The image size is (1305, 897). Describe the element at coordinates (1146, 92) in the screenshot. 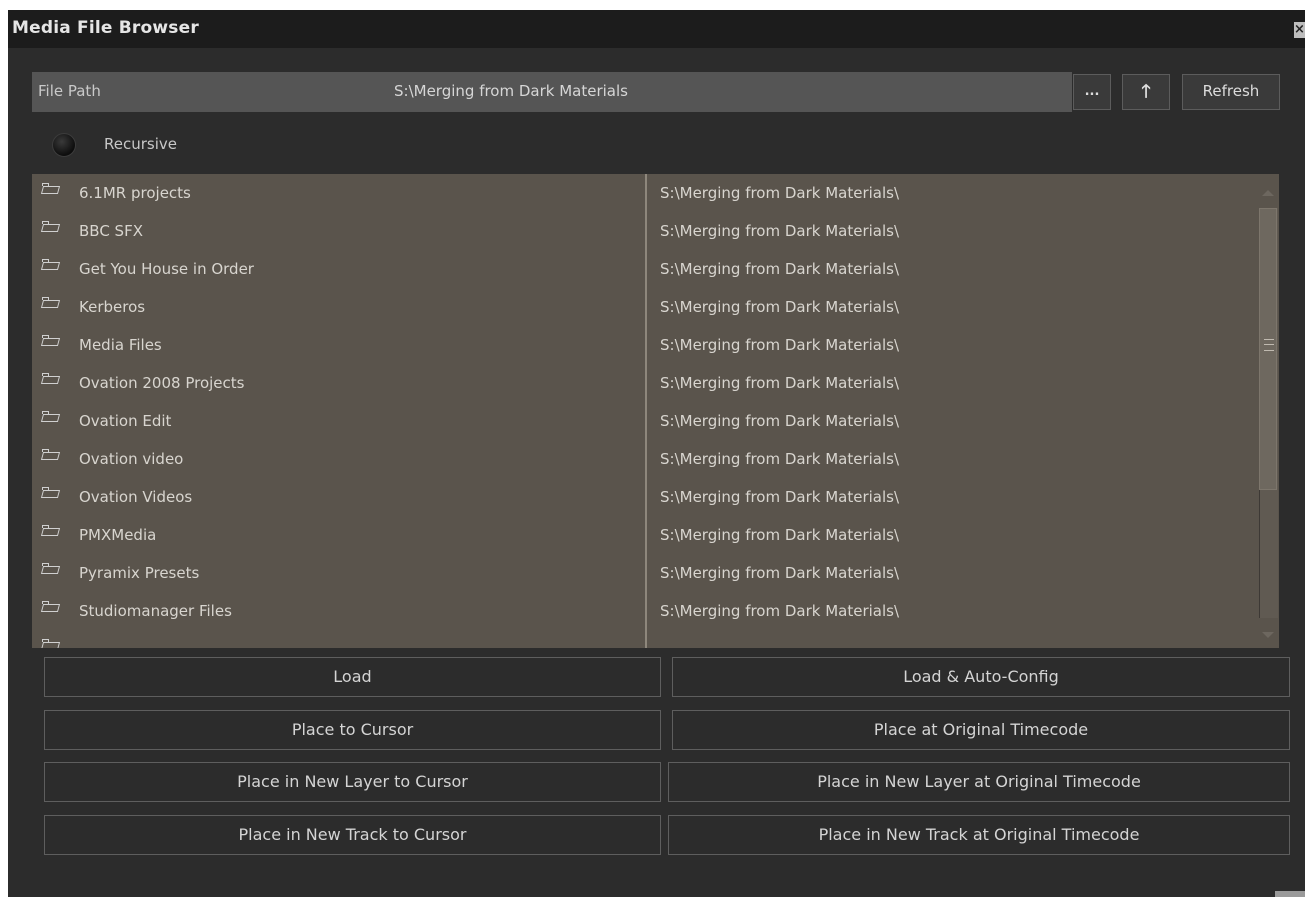

I see `up-arrow-icon: 🡑` at that location.